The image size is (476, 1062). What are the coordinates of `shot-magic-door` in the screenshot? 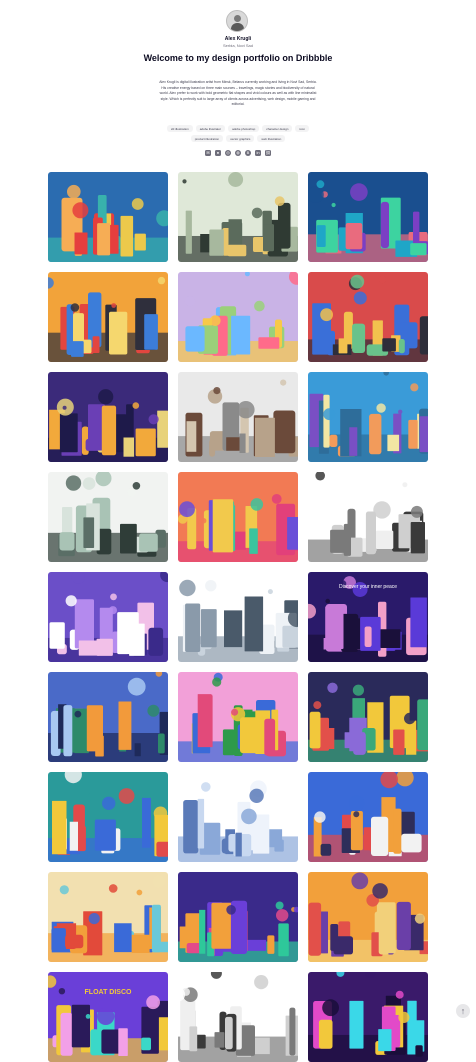 It's located at (238, 317).